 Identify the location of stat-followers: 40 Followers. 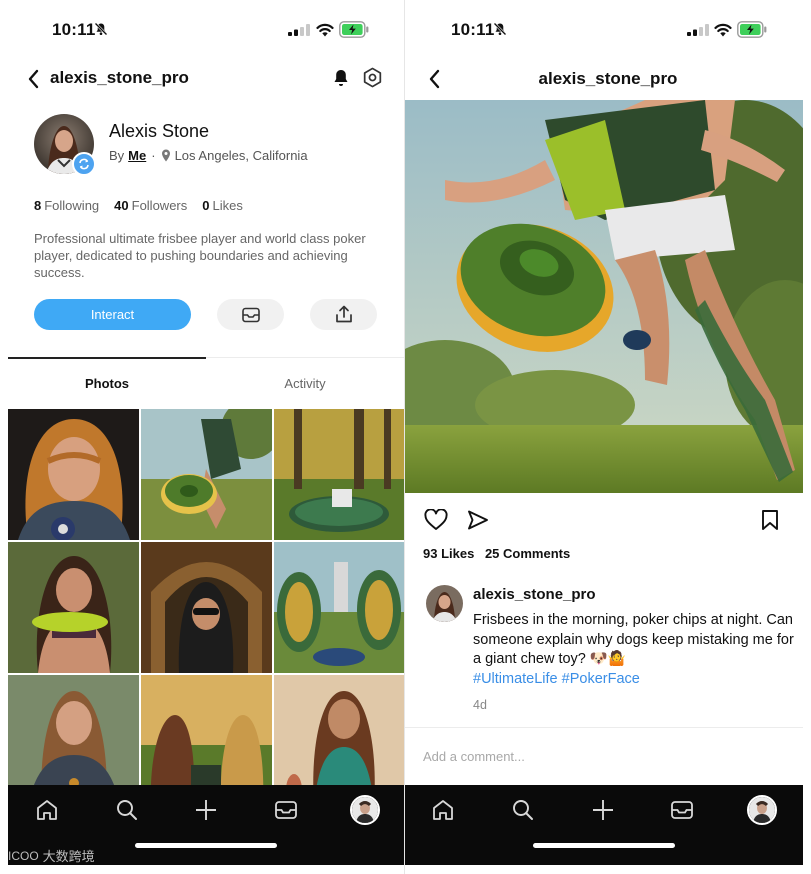
(150, 205).